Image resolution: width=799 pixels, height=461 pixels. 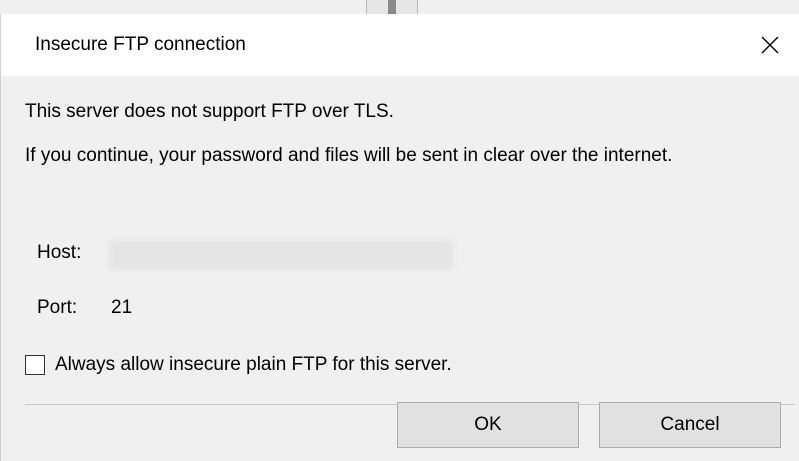 I want to click on close-button, so click(x=769, y=45).